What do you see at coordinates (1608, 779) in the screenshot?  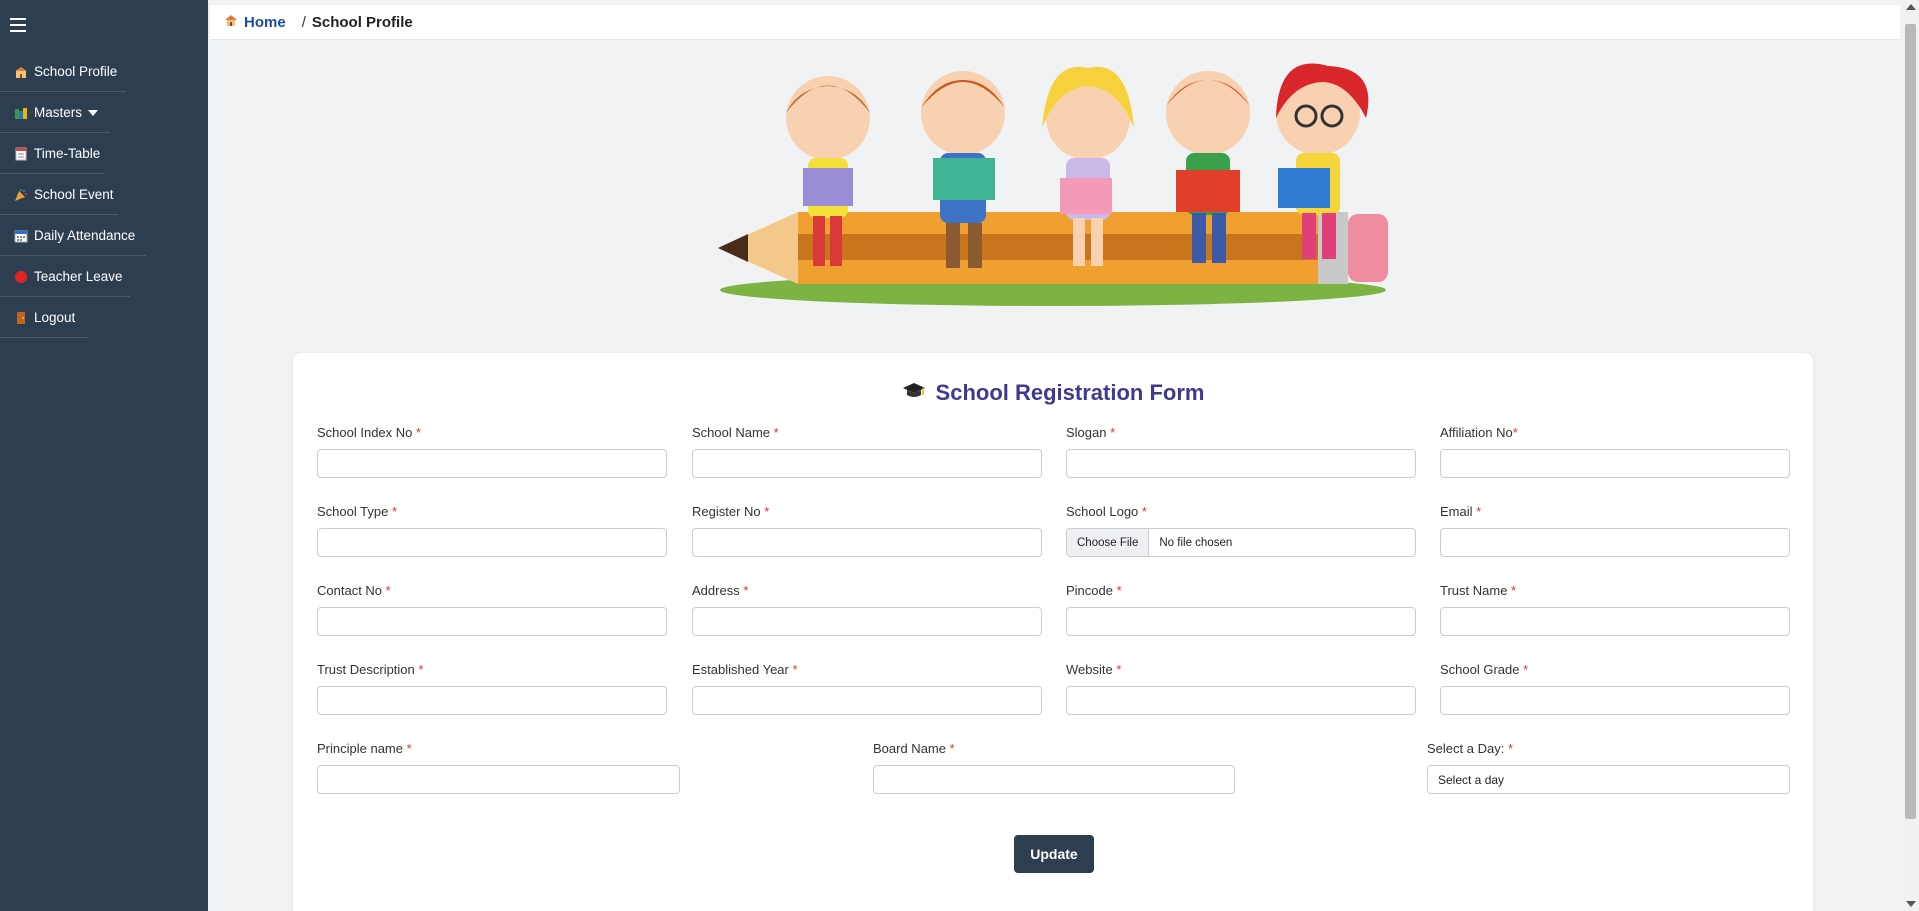 I see `select-day-dropdown: Select a day` at bounding box center [1608, 779].